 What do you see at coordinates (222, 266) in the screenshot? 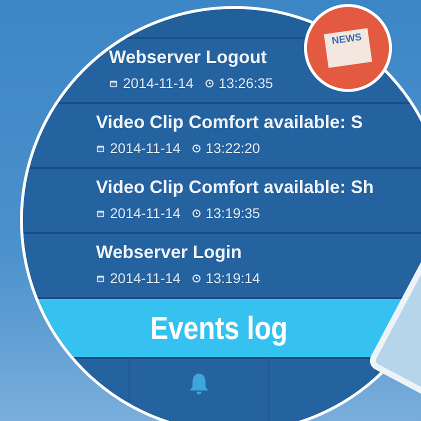
I see `event-row: Webserver Login 2014-11-14 13:19:14` at bounding box center [222, 266].